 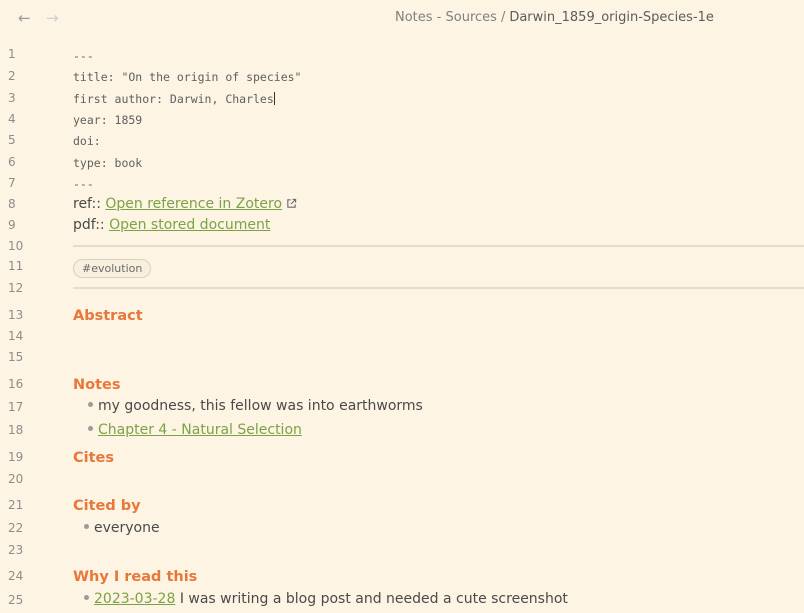 I want to click on breadcrumb-folder: Notes - Sources, so click(x=446, y=17).